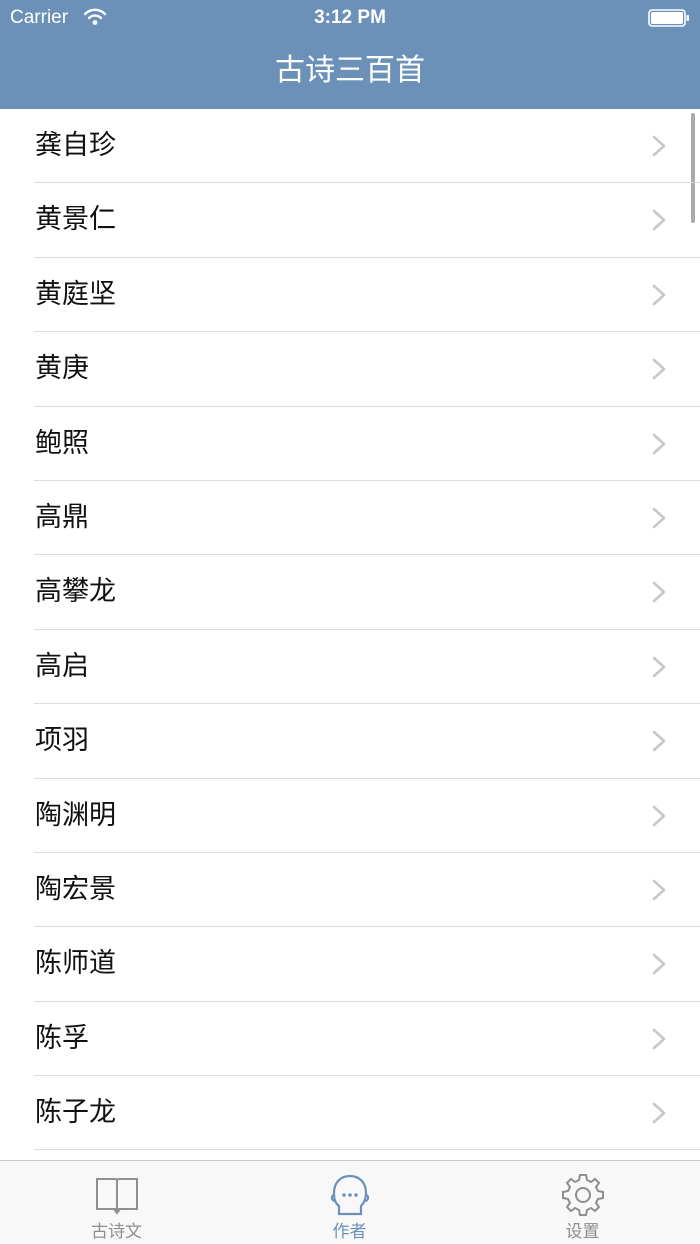 Image resolution: width=700 pixels, height=1244 pixels. I want to click on list-item: 高鼎, so click(350, 518).